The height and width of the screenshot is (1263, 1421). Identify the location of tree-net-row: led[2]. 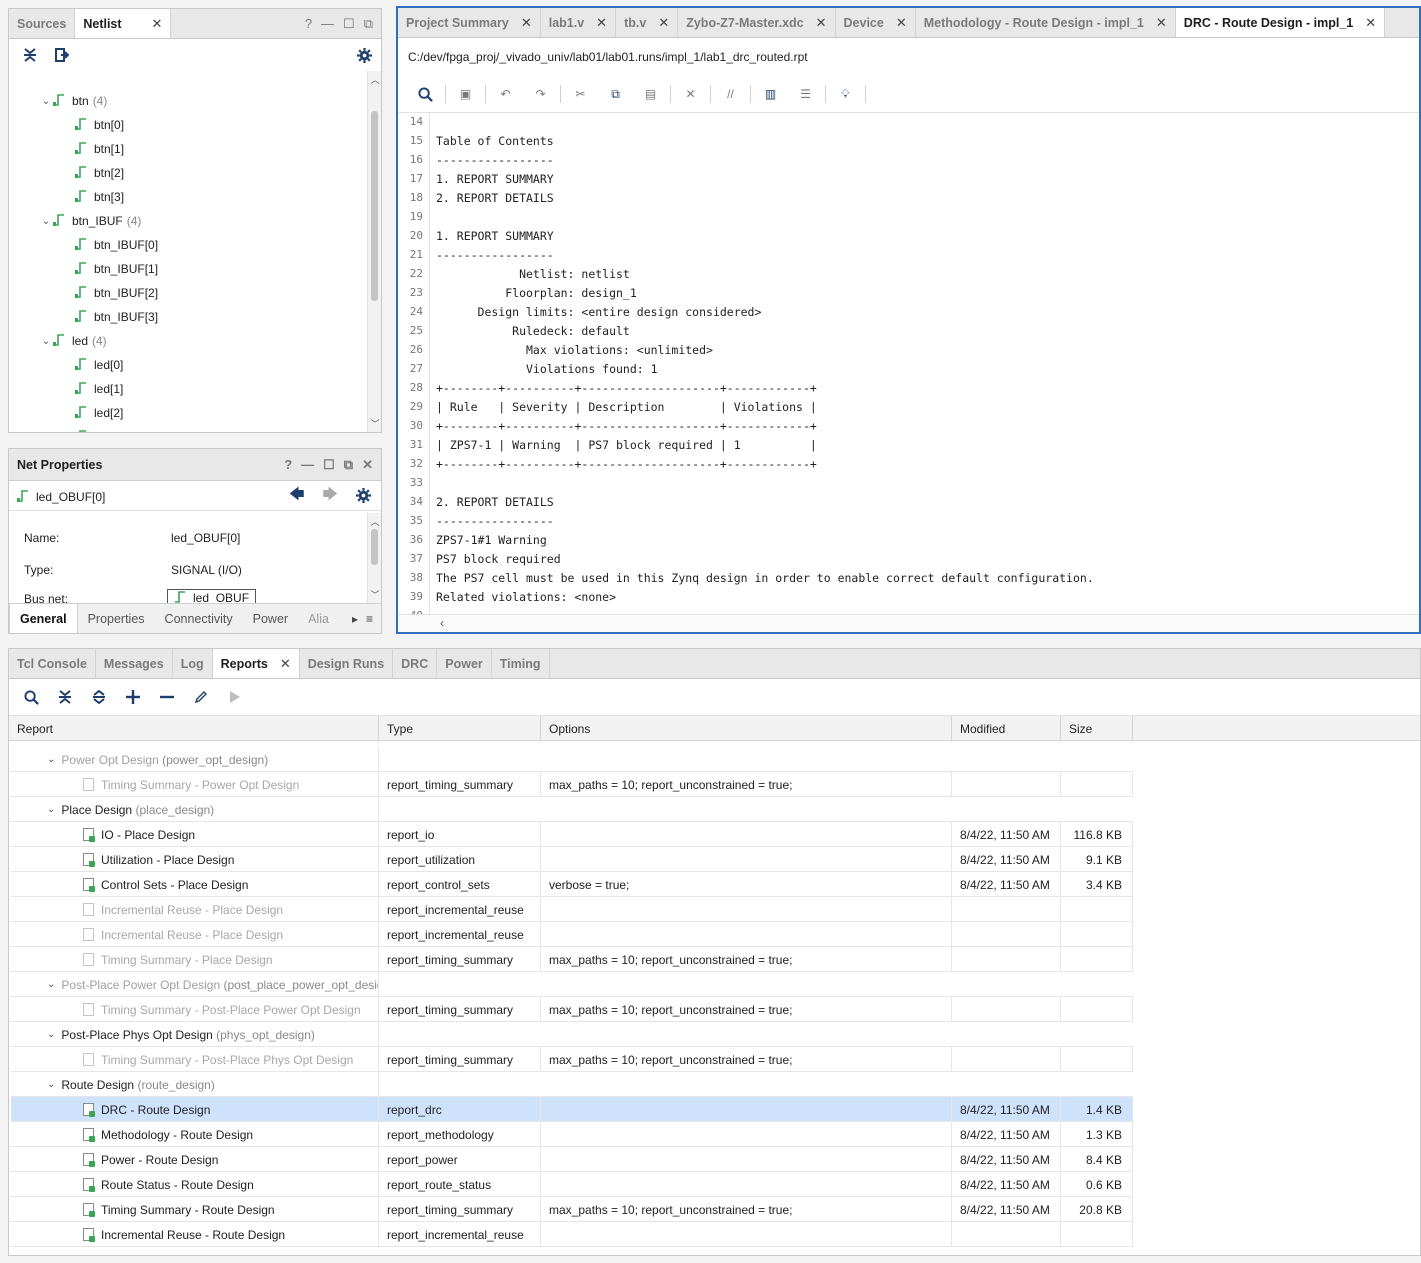
(99, 413).